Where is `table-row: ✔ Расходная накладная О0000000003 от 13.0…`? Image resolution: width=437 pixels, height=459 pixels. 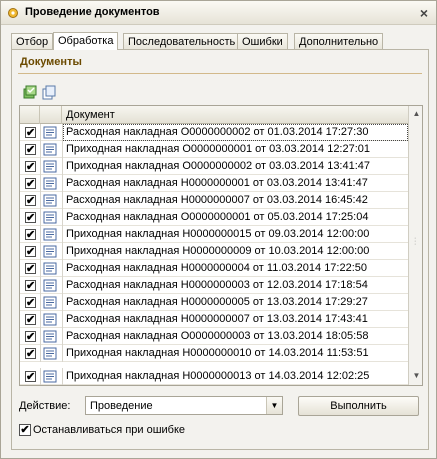 table-row: ✔ Расходная накладная О0000000003 от 13.0… is located at coordinates (214, 336).